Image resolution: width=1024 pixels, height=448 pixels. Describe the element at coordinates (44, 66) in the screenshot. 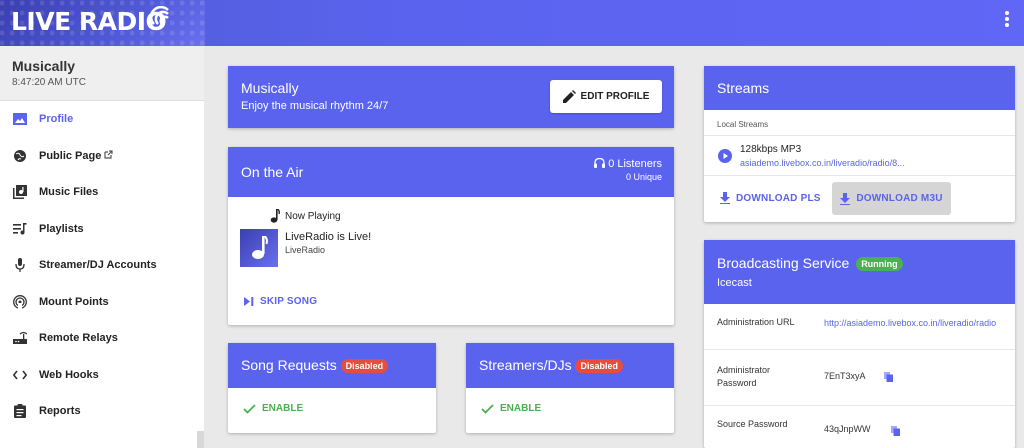

I see `station-name: Musically` at that location.